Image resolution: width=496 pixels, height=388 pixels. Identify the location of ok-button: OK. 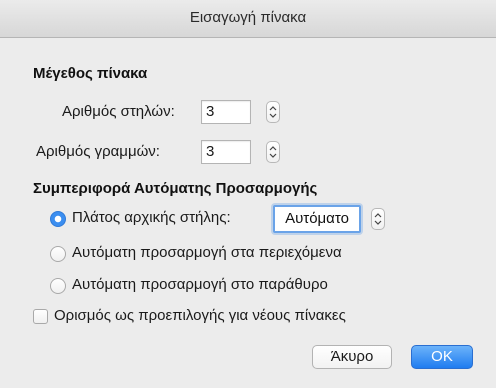
(442, 357).